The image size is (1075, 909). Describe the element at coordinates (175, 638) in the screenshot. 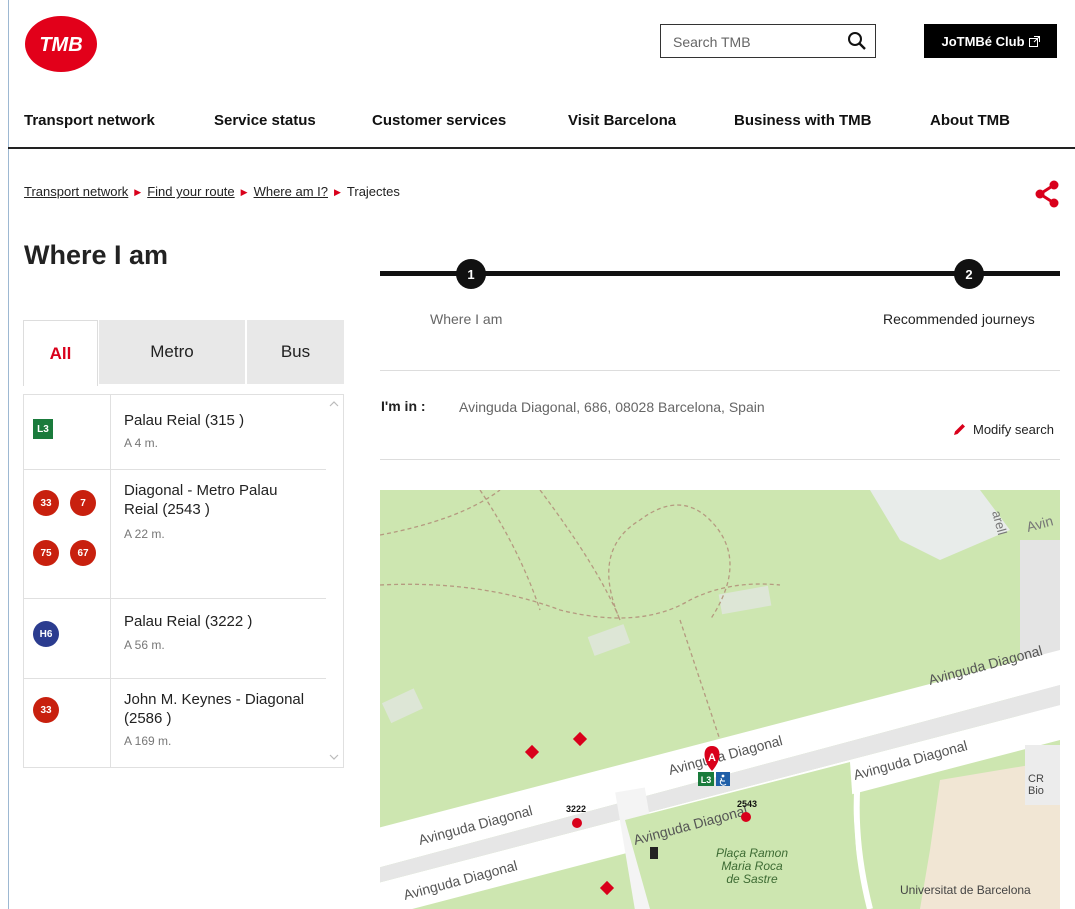

I see `list-item: H6 Palau Reial (3222 ) A 56 m.` at that location.